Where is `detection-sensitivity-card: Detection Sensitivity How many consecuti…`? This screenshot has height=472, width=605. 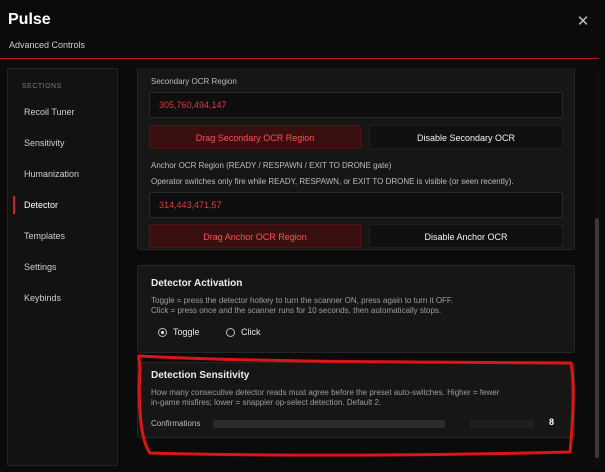
detection-sensitivity-card: Detection Sensitivity How many consecuti… is located at coordinates (356, 400).